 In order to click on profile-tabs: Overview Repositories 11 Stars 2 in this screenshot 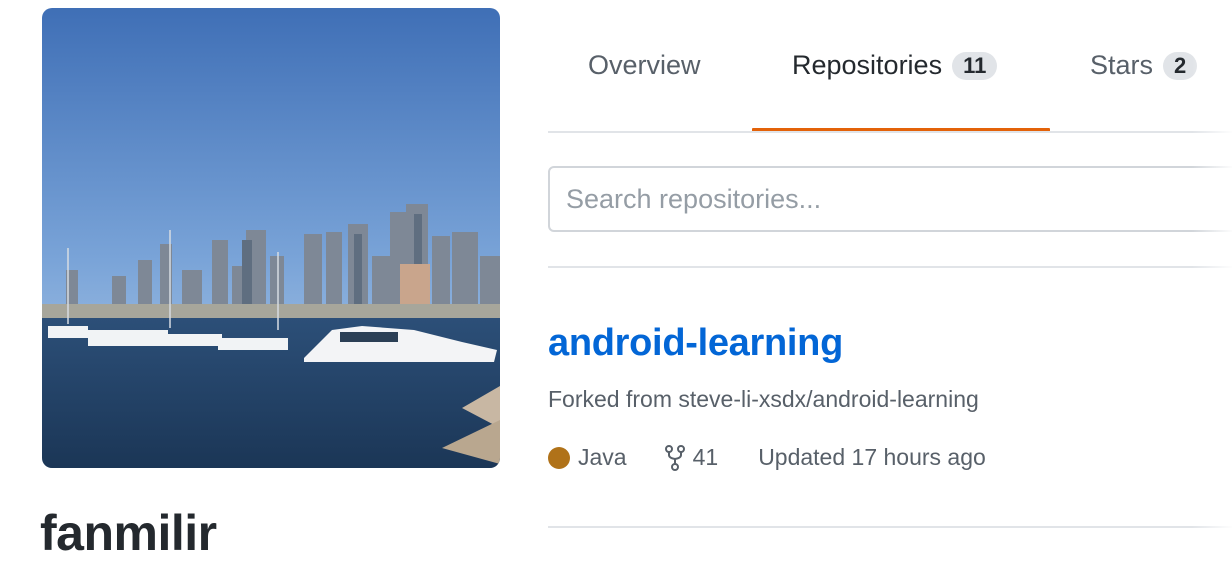, I will do `click(890, 67)`.